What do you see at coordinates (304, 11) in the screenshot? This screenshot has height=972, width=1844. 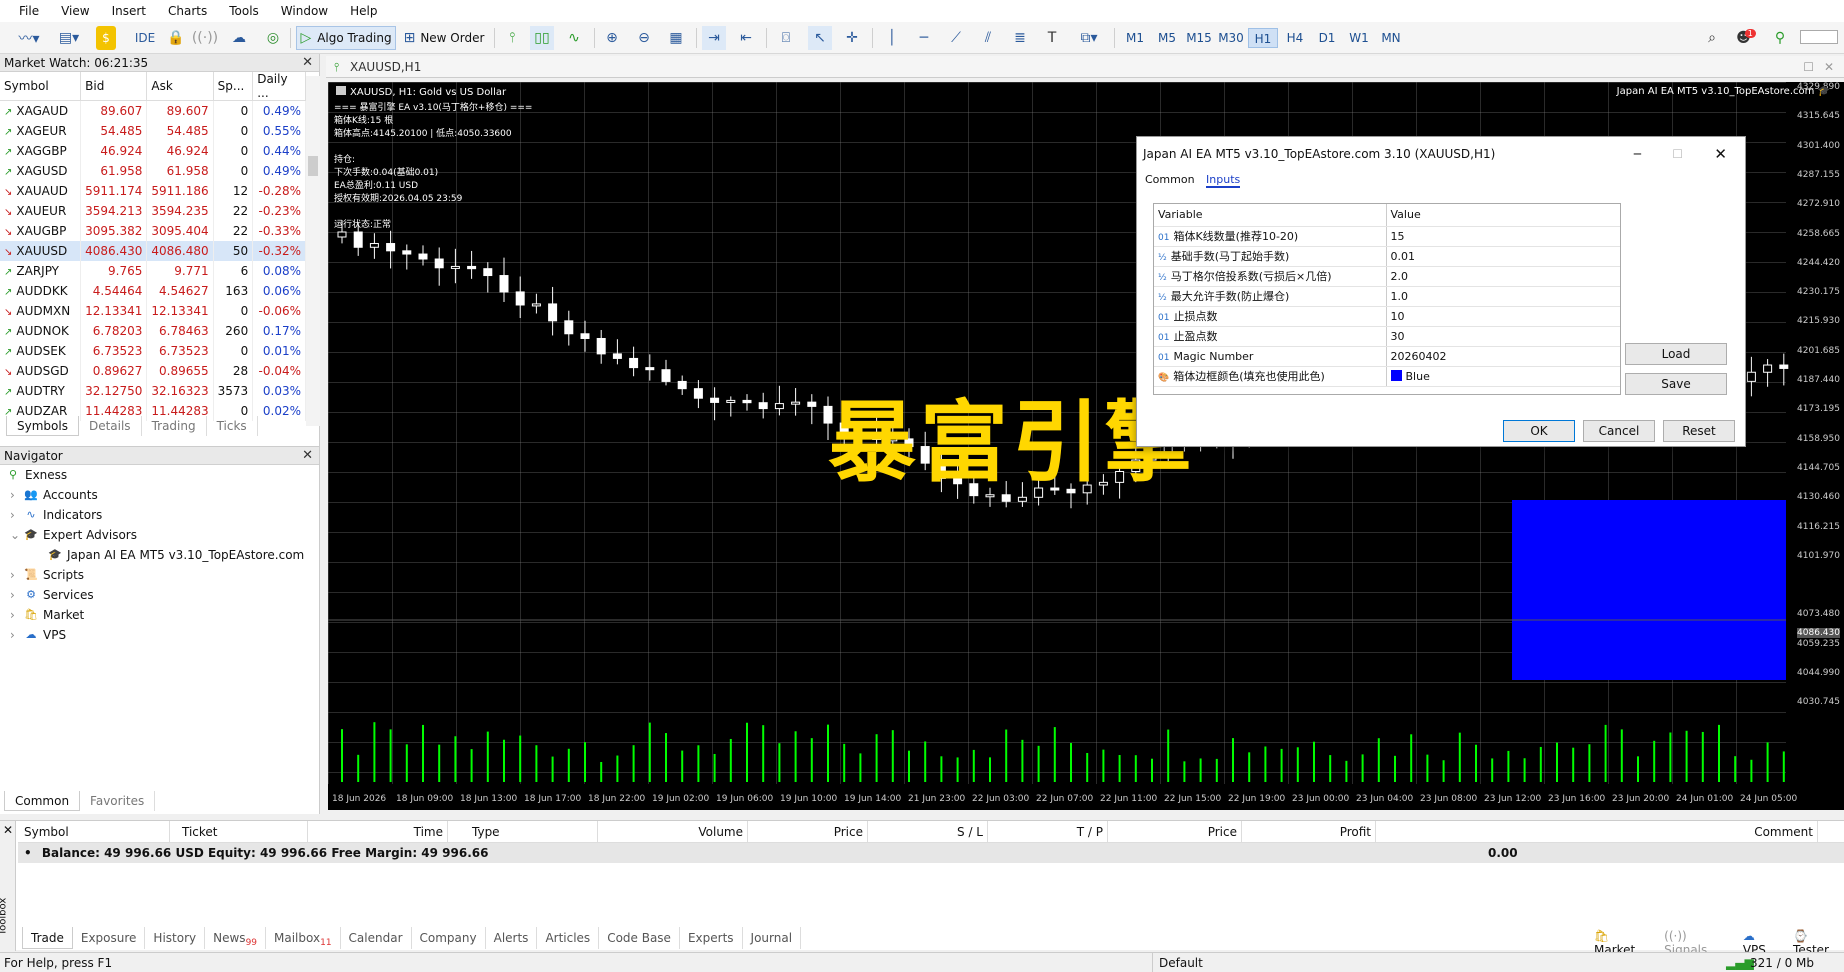 I see `menu-window: Window` at bounding box center [304, 11].